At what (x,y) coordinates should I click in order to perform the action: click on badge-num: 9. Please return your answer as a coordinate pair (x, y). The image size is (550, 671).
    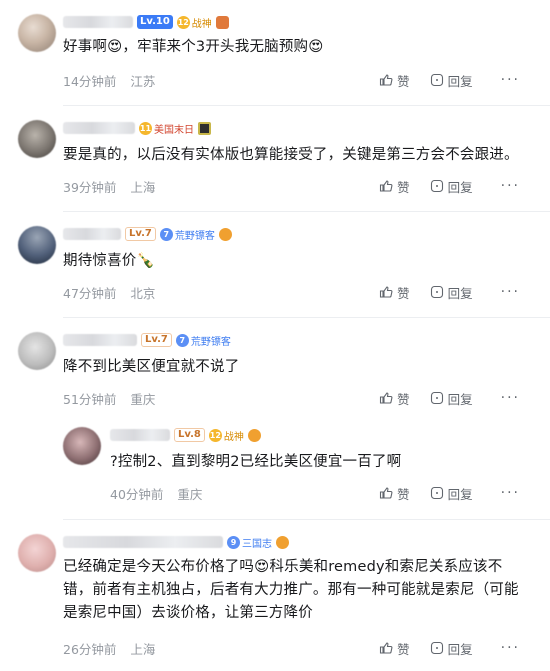
    Looking at the image, I should click on (233, 542).